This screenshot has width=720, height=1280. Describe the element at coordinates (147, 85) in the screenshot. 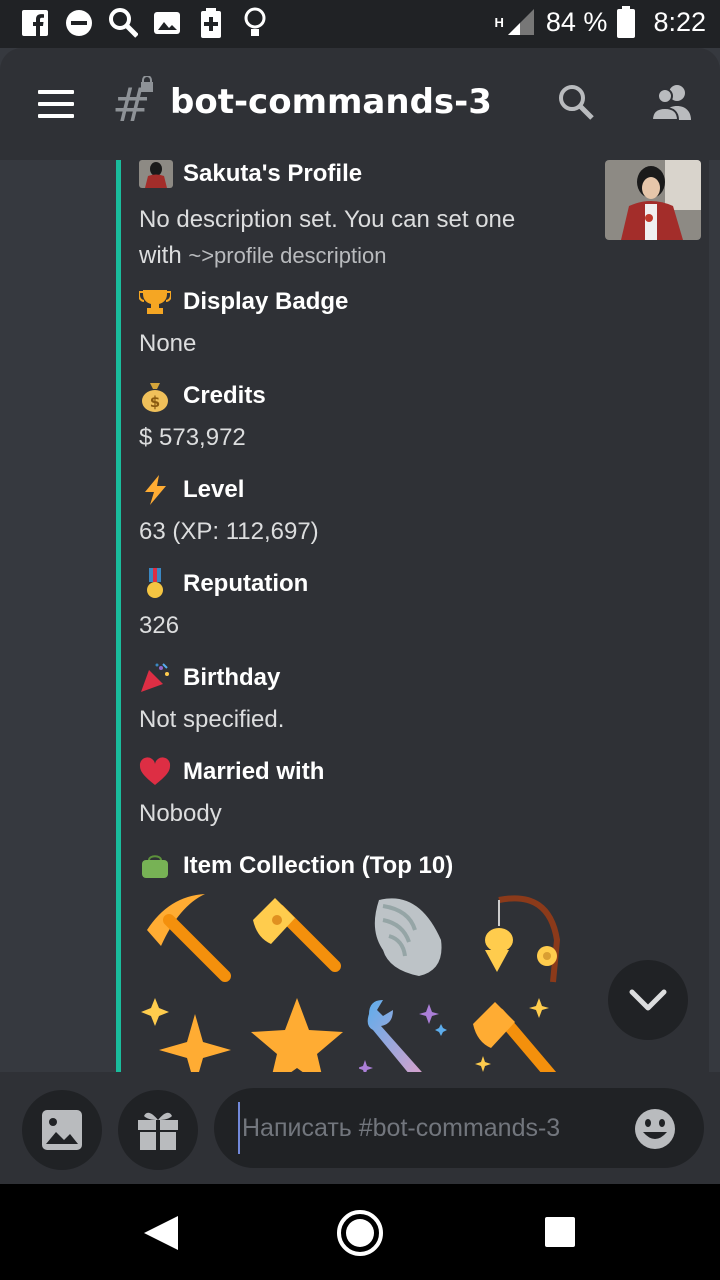

I see `lock-icon` at that location.